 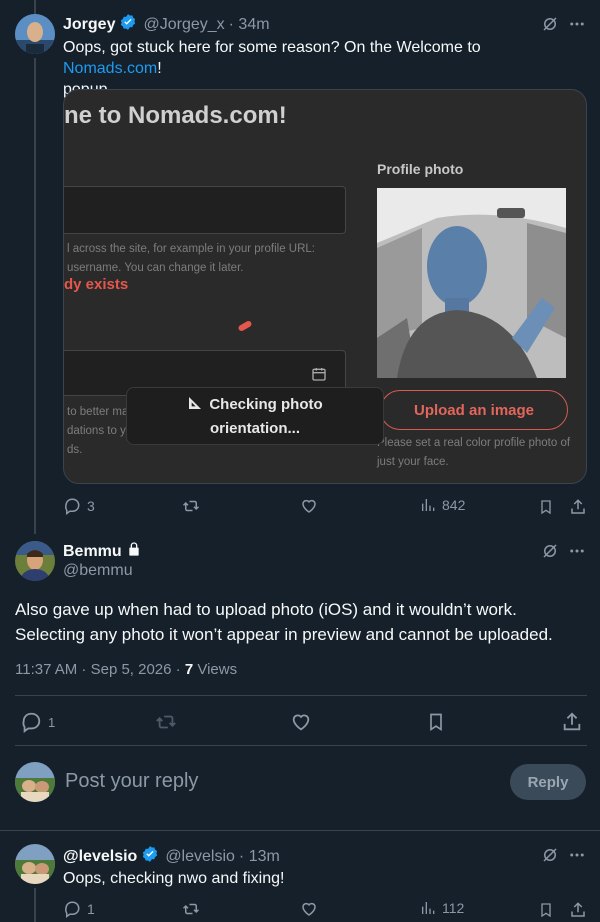 I want to click on post-time: · 13m, so click(x=259, y=857).